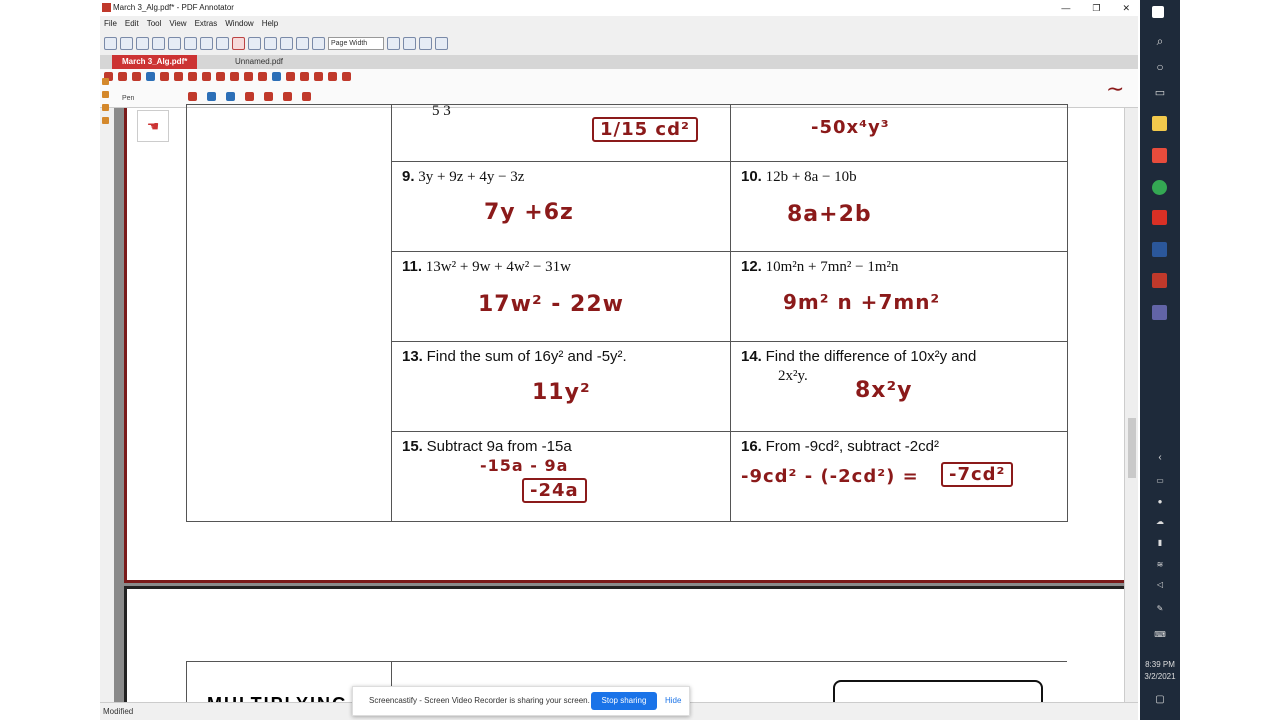 The width and height of the screenshot is (1280, 720). Describe the element at coordinates (463, 176) in the screenshot. I see `problem-9-text: 9. 3y + 9z + 4y − 3z` at that location.